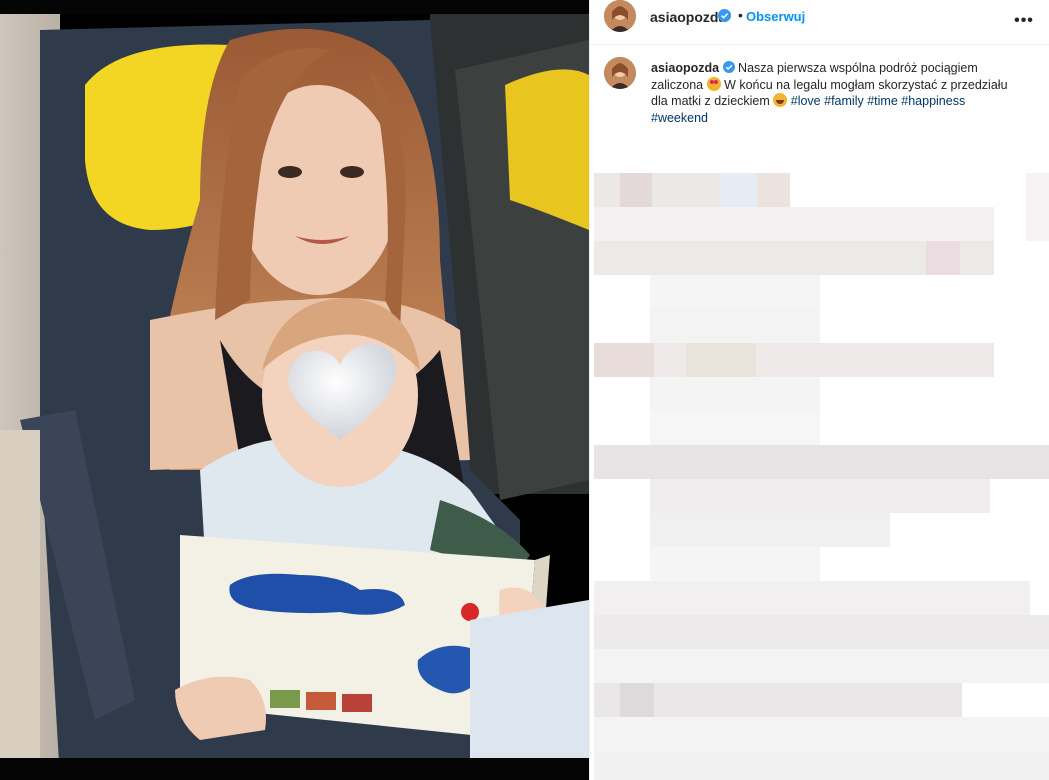 The width and height of the screenshot is (1049, 780). Describe the element at coordinates (933, 101) in the screenshot. I see `hashtag-happiness: #happiness` at that location.